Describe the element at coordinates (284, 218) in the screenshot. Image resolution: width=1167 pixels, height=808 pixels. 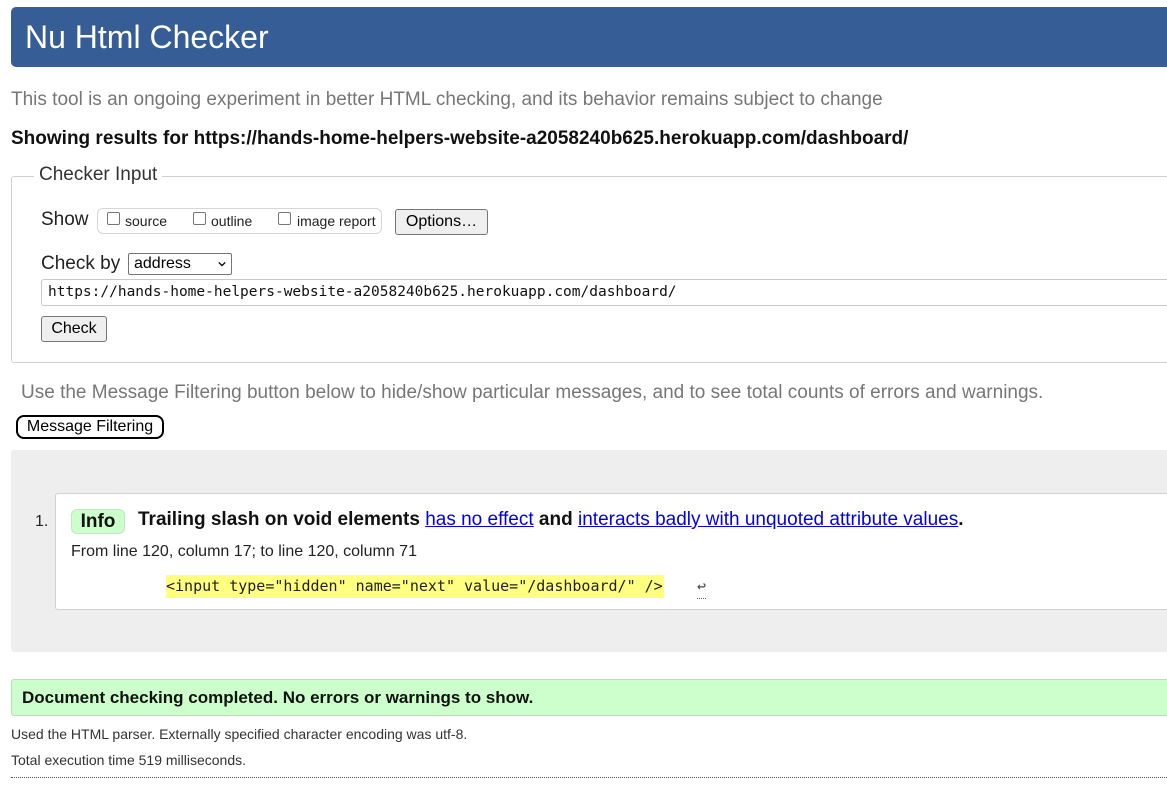
I see `image-report-checkbox` at that location.